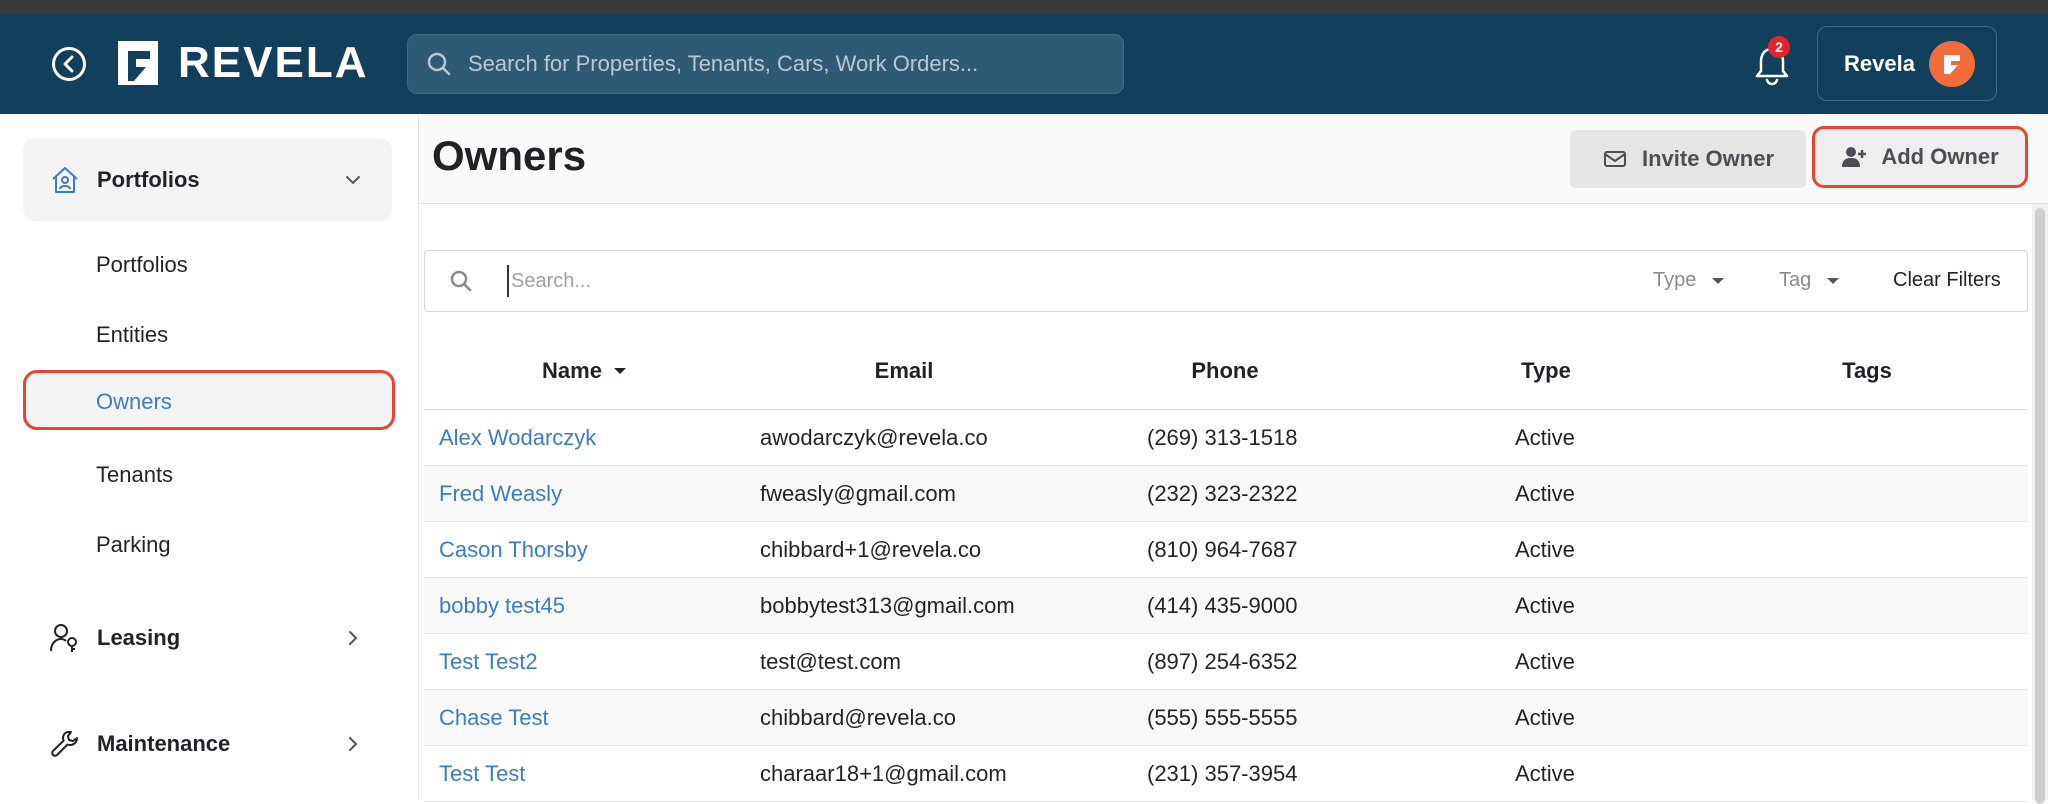 The height and width of the screenshot is (804, 2048). I want to click on sidebar-item-label: Owners, so click(134, 401).